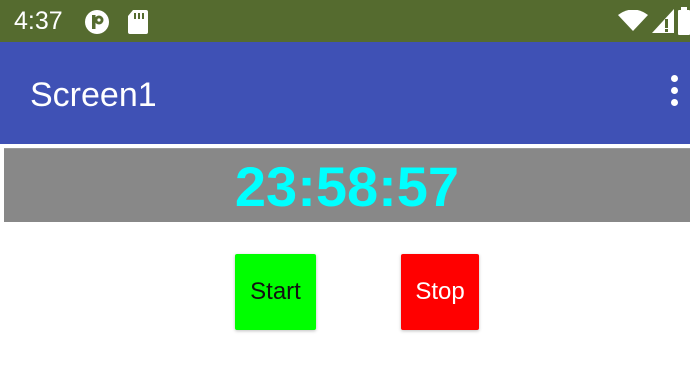 The height and width of the screenshot is (389, 690). I want to click on start-button: Start, so click(275, 292).